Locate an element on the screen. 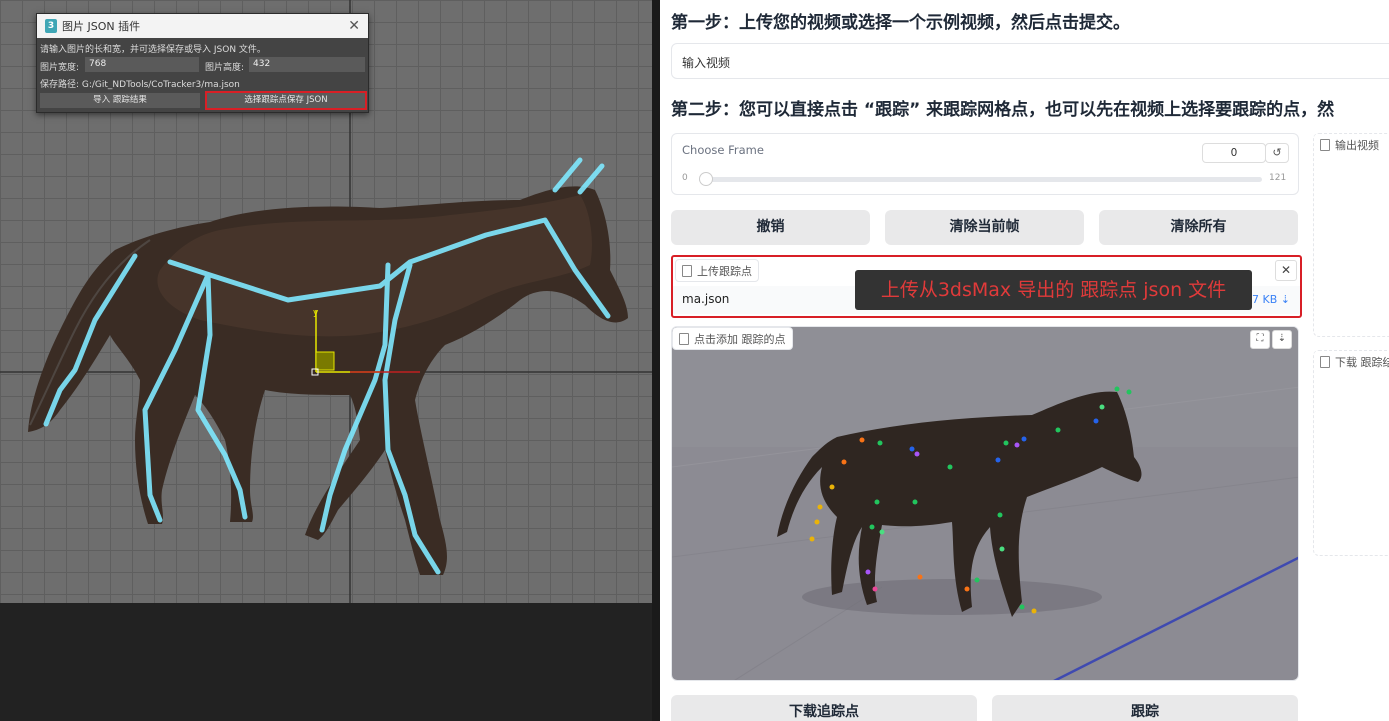  choose-frame-label: Choose Frame is located at coordinates (723, 150).